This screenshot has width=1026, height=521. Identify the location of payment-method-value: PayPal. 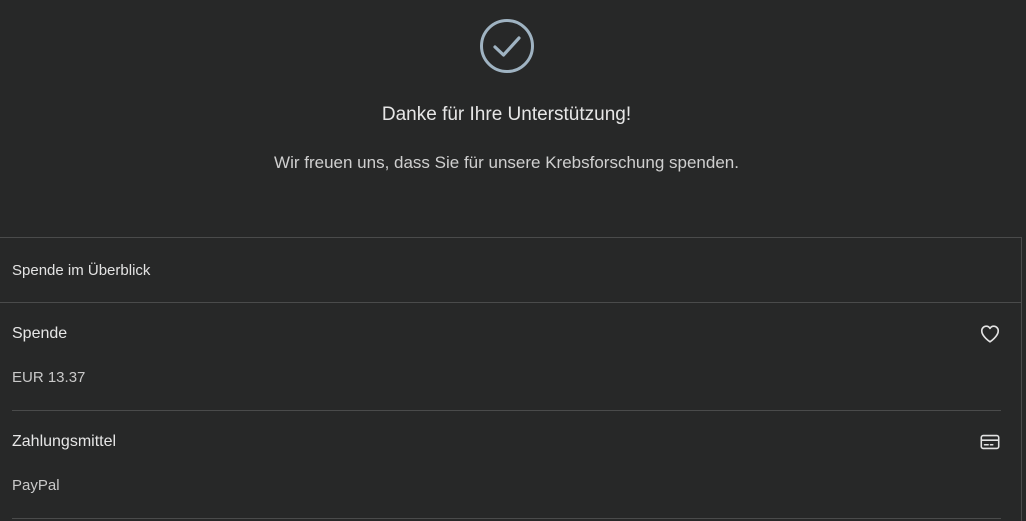
(36, 485).